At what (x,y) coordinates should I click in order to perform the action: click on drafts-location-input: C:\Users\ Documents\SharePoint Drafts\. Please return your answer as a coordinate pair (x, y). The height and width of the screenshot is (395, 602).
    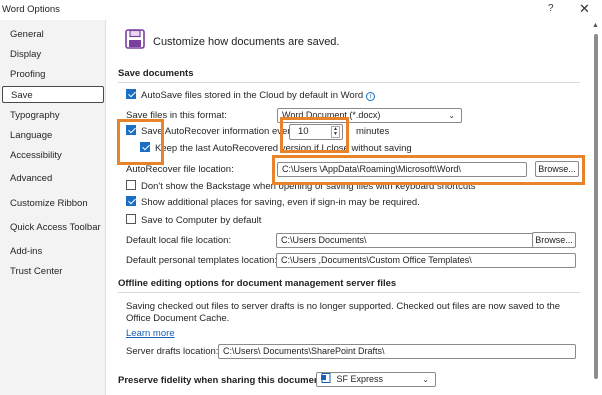
    Looking at the image, I should click on (397, 351).